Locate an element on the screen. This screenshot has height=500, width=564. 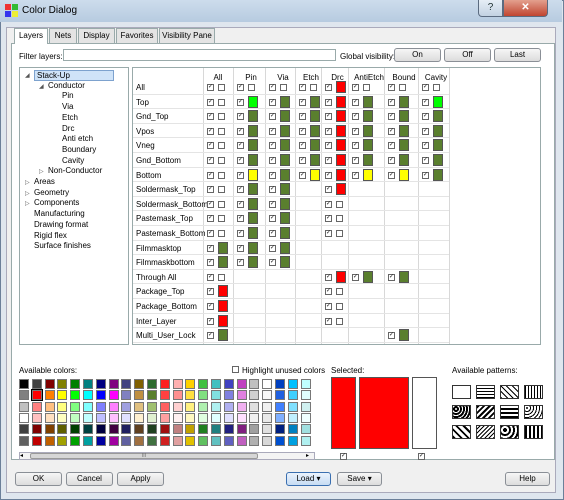
color-swatch-all is located at coordinates (223, 262).